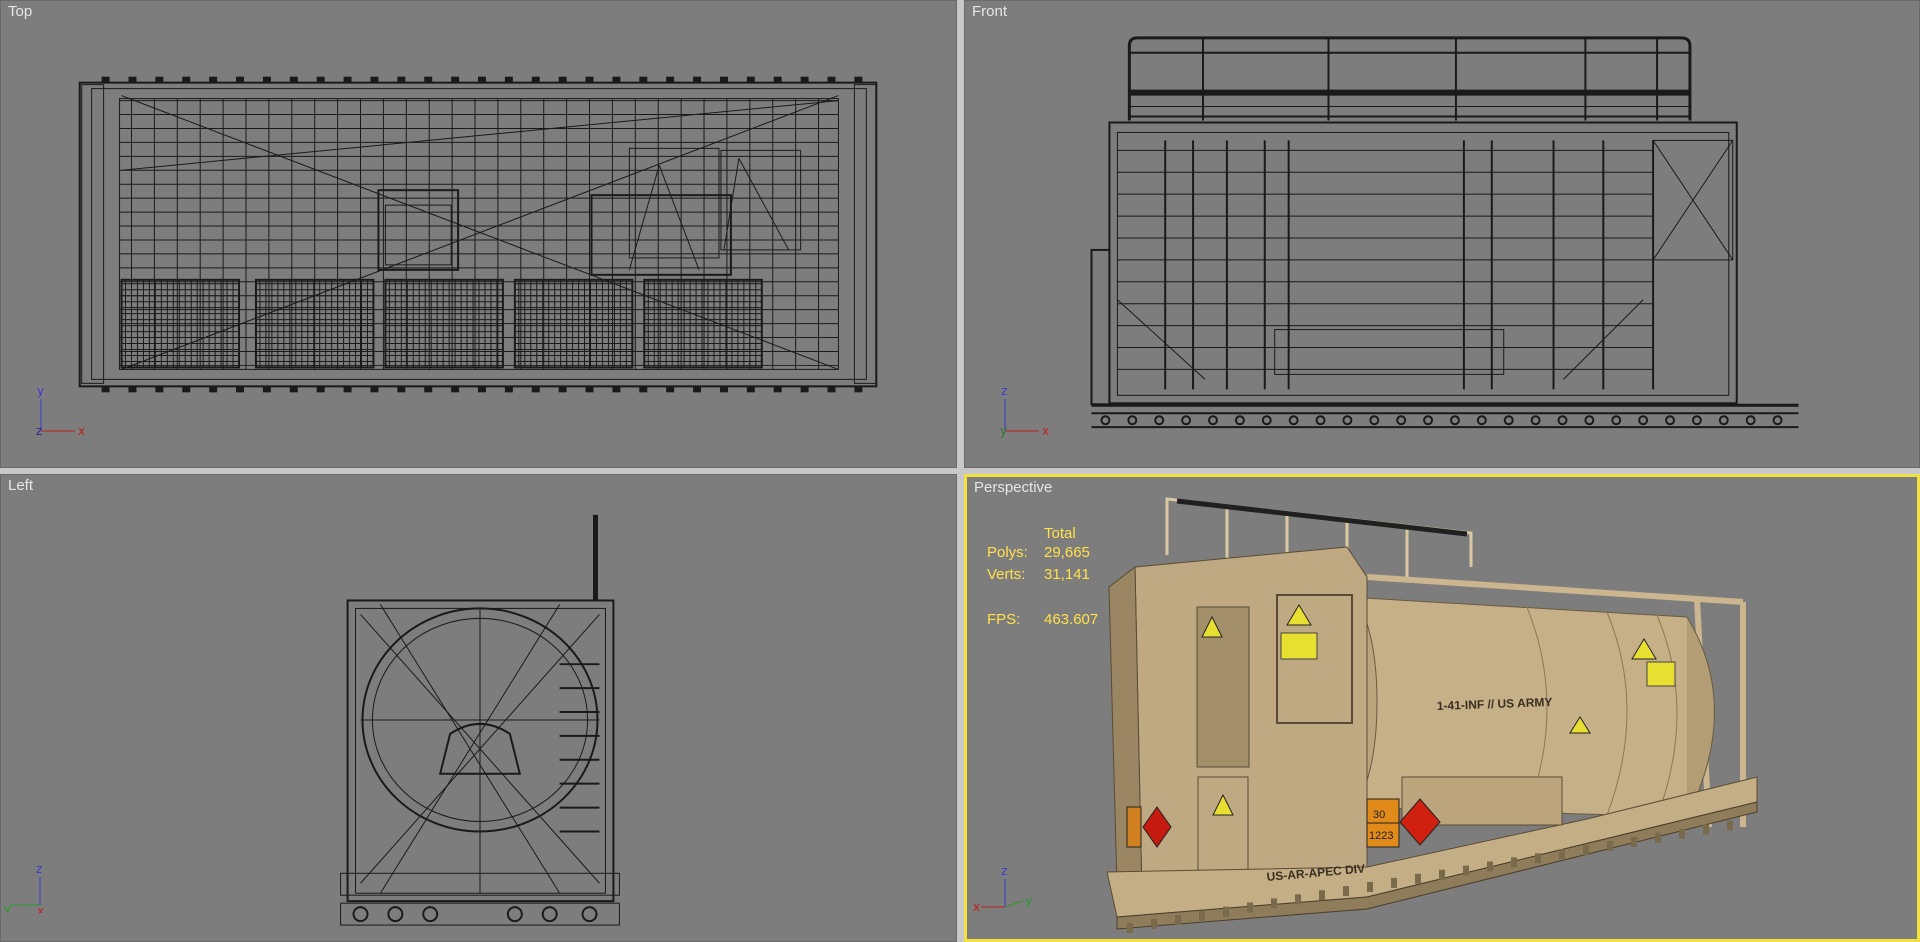  I want to click on fps-label: FPS:, so click(1004, 619).